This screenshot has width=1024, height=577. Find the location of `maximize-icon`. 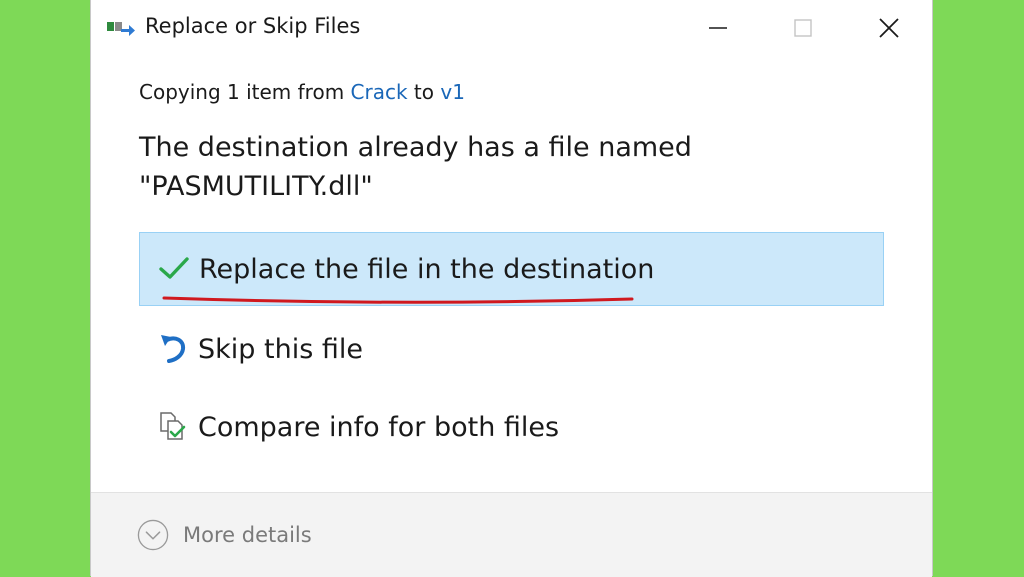

maximize-icon is located at coordinates (803, 28).